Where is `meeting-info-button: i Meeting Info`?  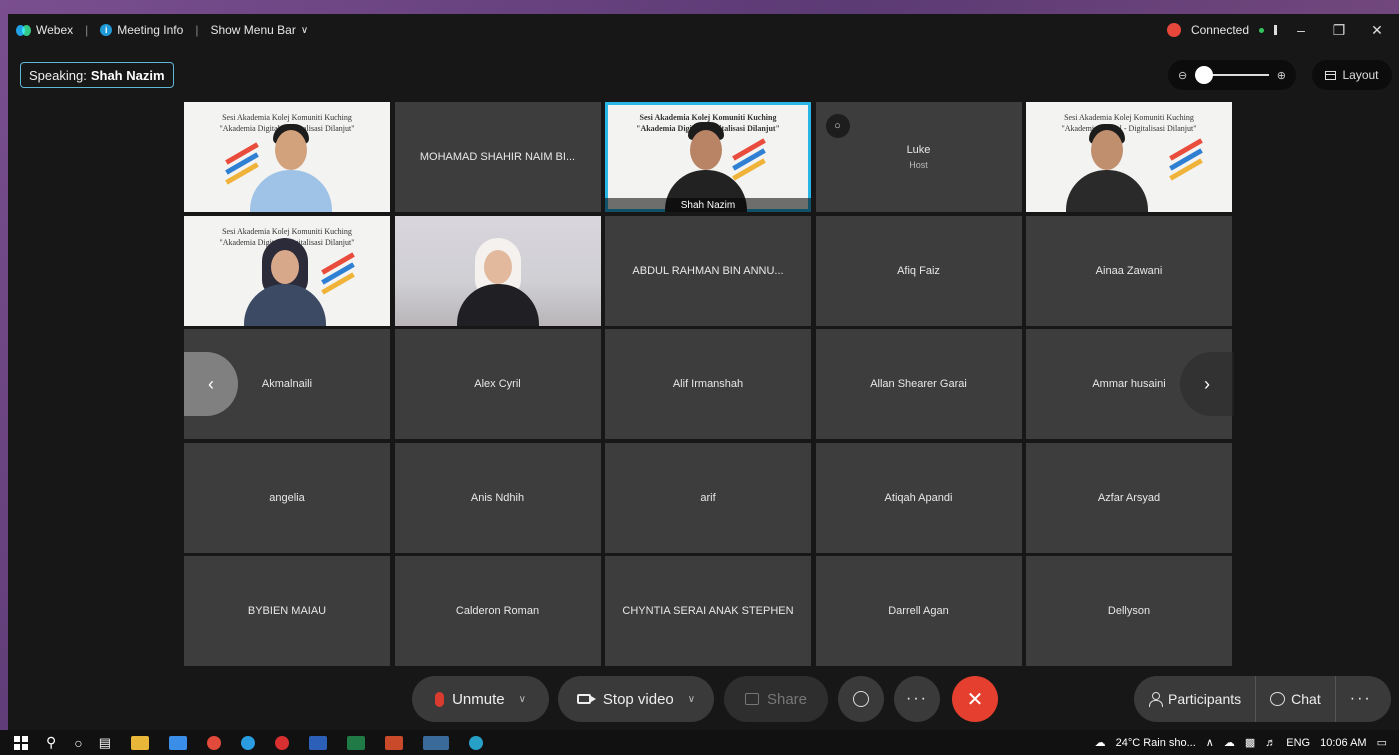
meeting-info-button: i Meeting Info is located at coordinates (141, 30).